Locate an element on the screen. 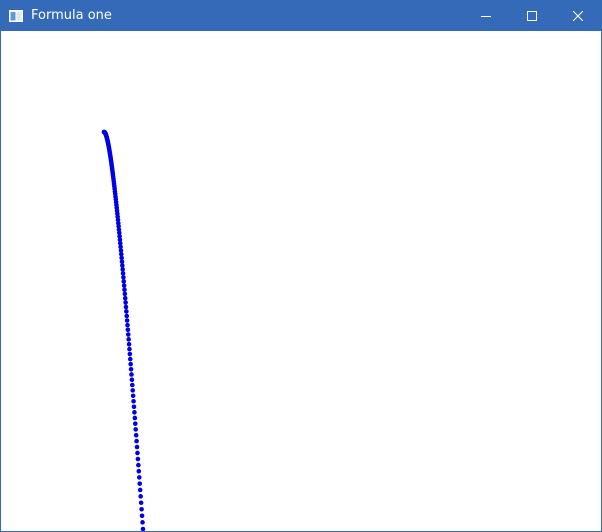  minimize-button is located at coordinates (486, 16).